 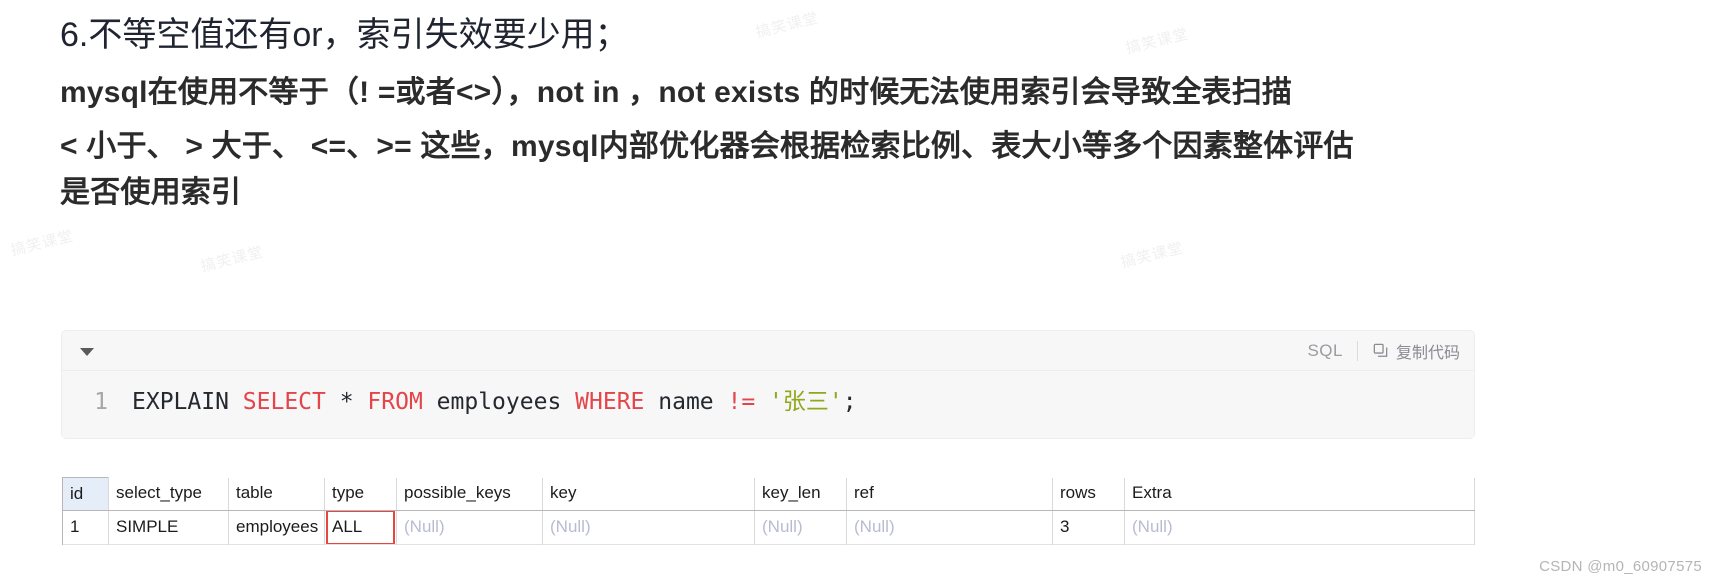 I want to click on code-token-keyword: FROM, so click(x=402, y=402).